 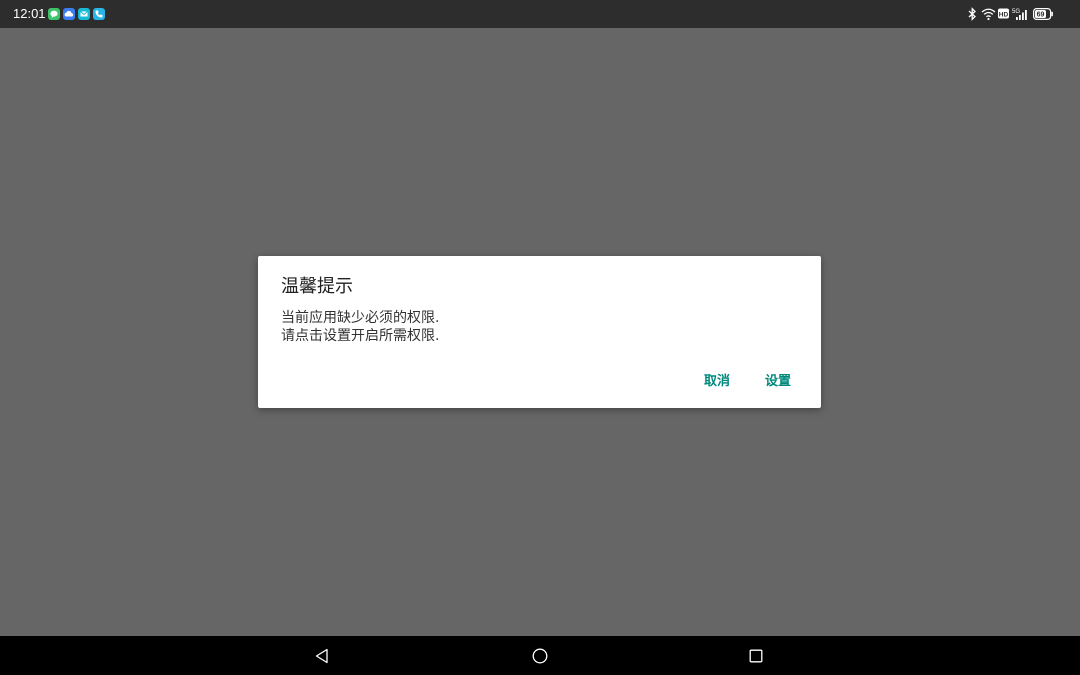 I want to click on dialog-message-line-2: 请点击设置开启所需权限., so click(x=360, y=336).